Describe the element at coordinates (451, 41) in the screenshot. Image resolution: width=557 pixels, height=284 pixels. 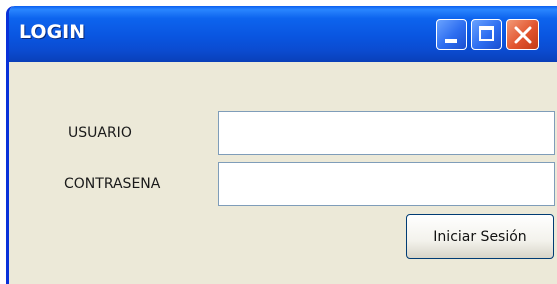
I see `minimize-icon` at that location.